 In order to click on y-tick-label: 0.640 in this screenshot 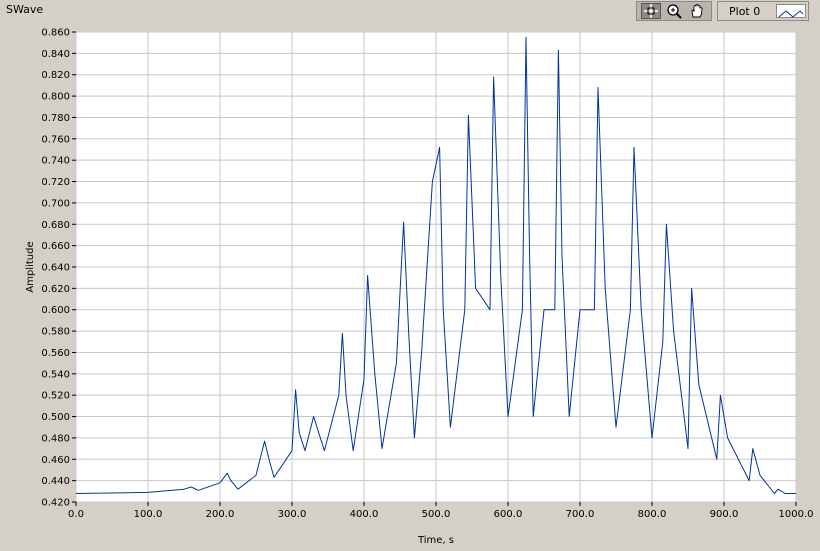, I will do `click(55, 268)`.